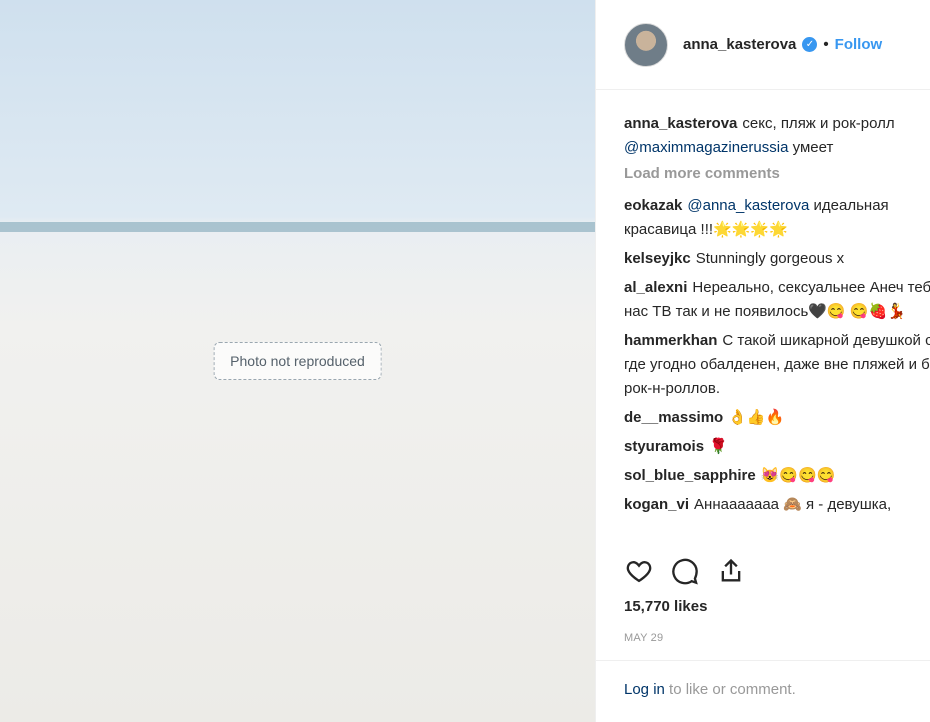 The width and height of the screenshot is (930, 722). I want to click on comment-username: kelseyjkc, so click(657, 258).